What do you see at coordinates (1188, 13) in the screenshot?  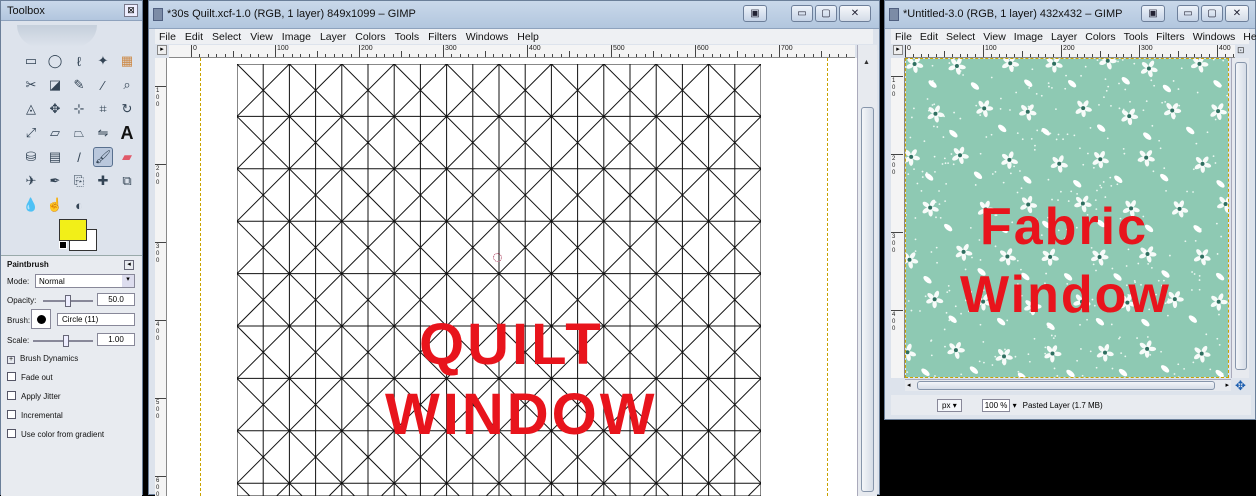 I see `fabric-minimize-button: ▭` at bounding box center [1188, 13].